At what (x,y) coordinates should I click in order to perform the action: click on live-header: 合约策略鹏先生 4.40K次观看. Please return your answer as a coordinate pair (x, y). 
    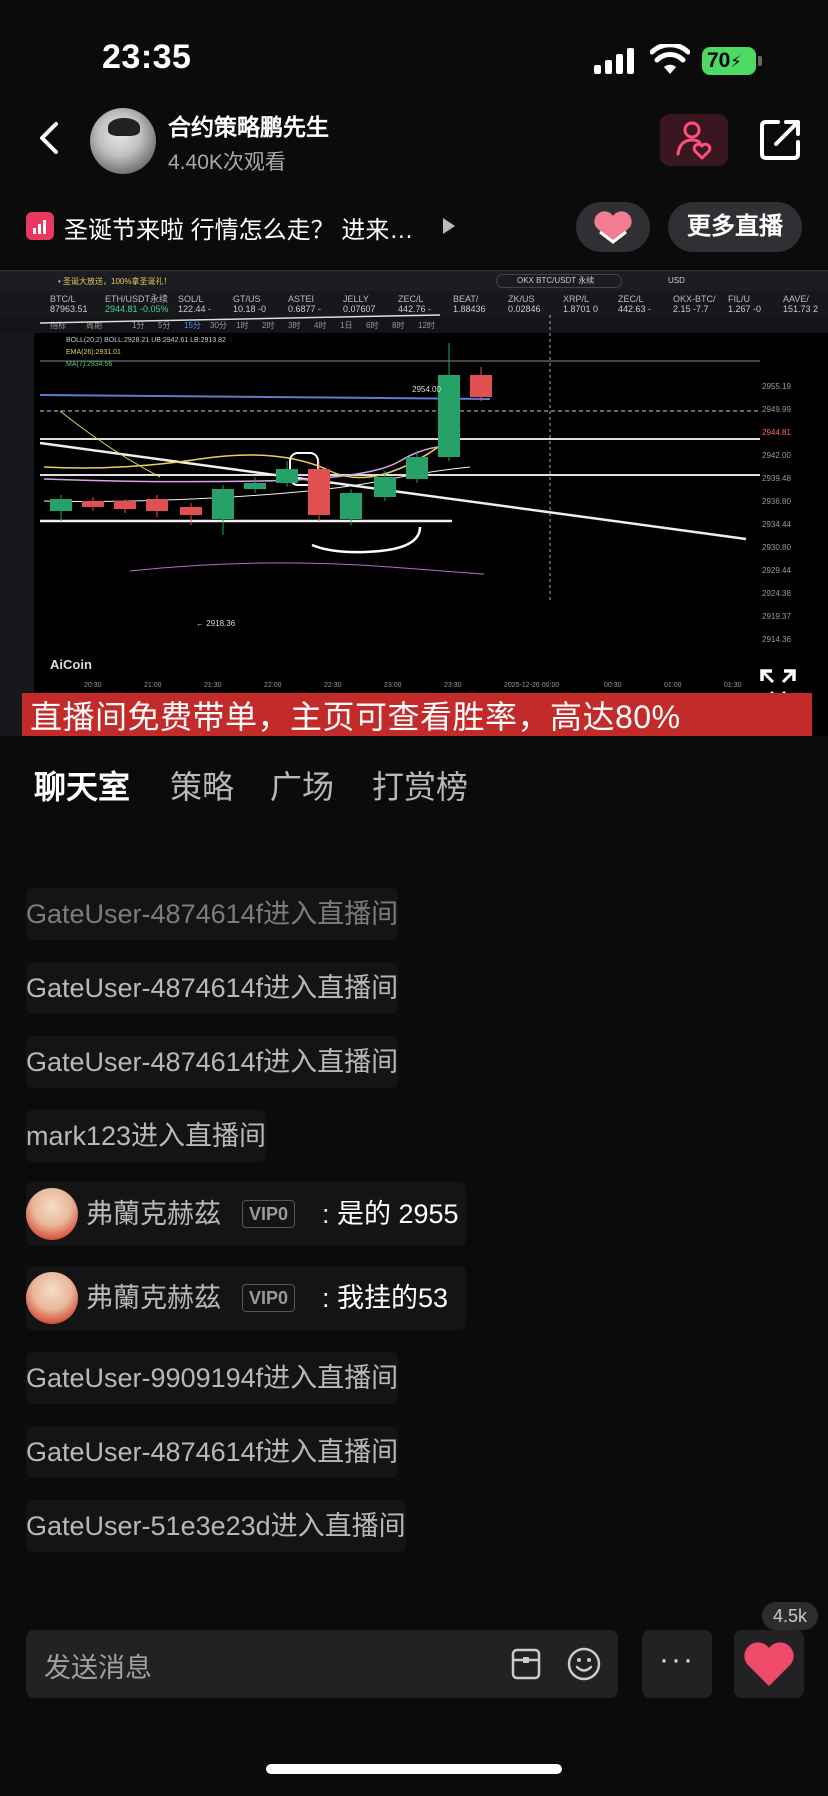
    Looking at the image, I should click on (414, 150).